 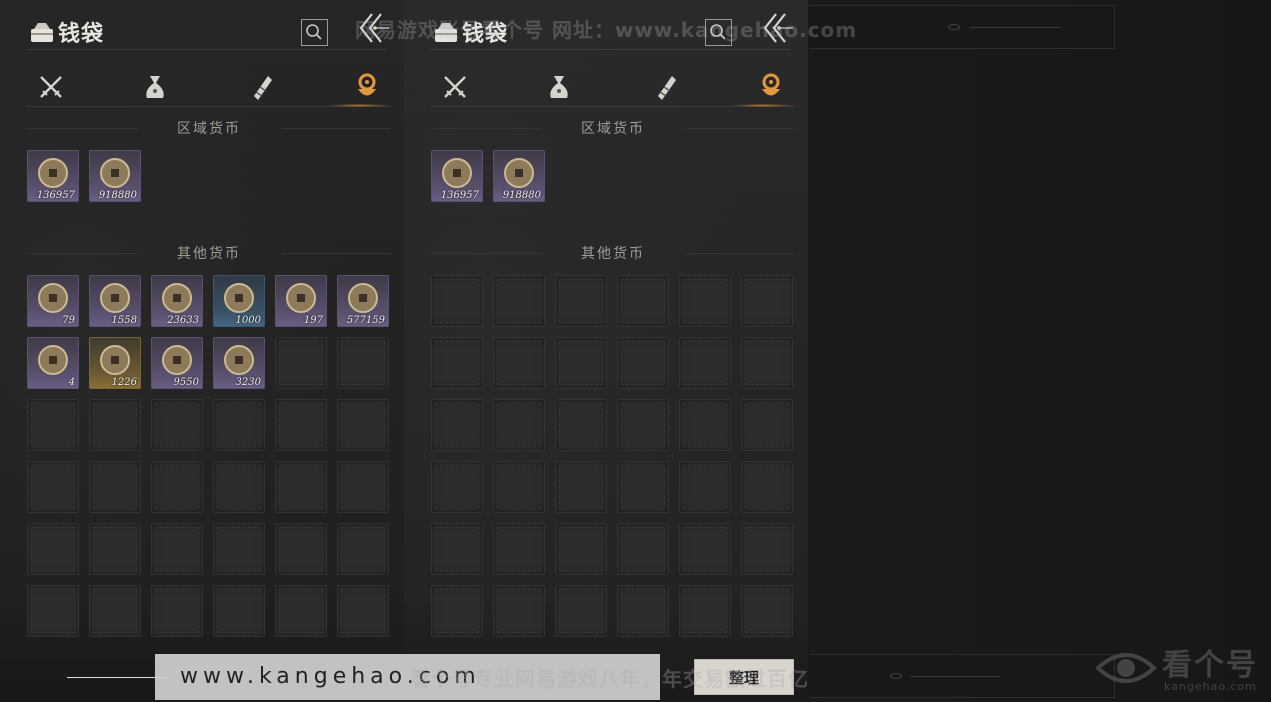 I want to click on currency-slot: 1226, so click(x=115, y=363).